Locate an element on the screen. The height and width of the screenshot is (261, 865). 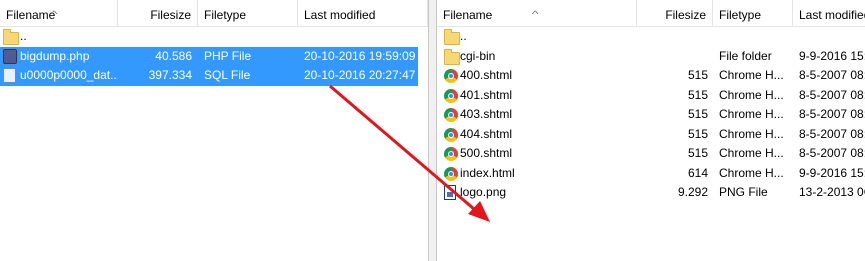
remote-col-modified: Last modified is located at coordinates (829, 13).